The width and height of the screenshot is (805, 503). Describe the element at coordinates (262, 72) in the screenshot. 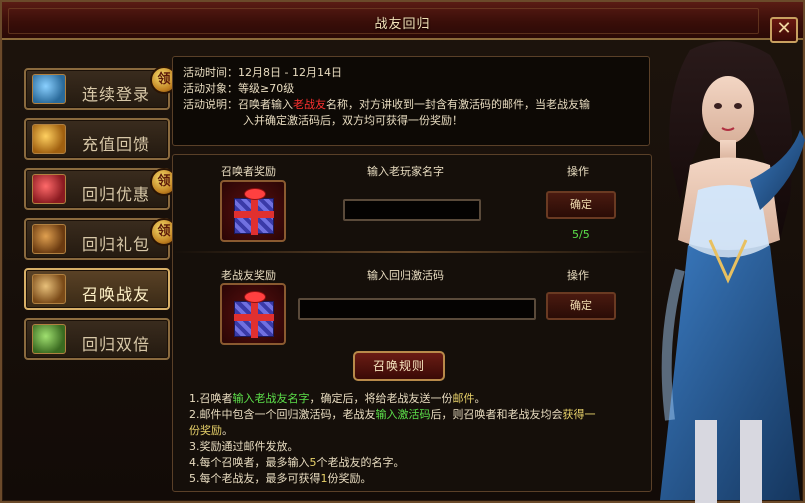

I see `activity-time: 活动时间：12月8日 - 12月14日` at that location.